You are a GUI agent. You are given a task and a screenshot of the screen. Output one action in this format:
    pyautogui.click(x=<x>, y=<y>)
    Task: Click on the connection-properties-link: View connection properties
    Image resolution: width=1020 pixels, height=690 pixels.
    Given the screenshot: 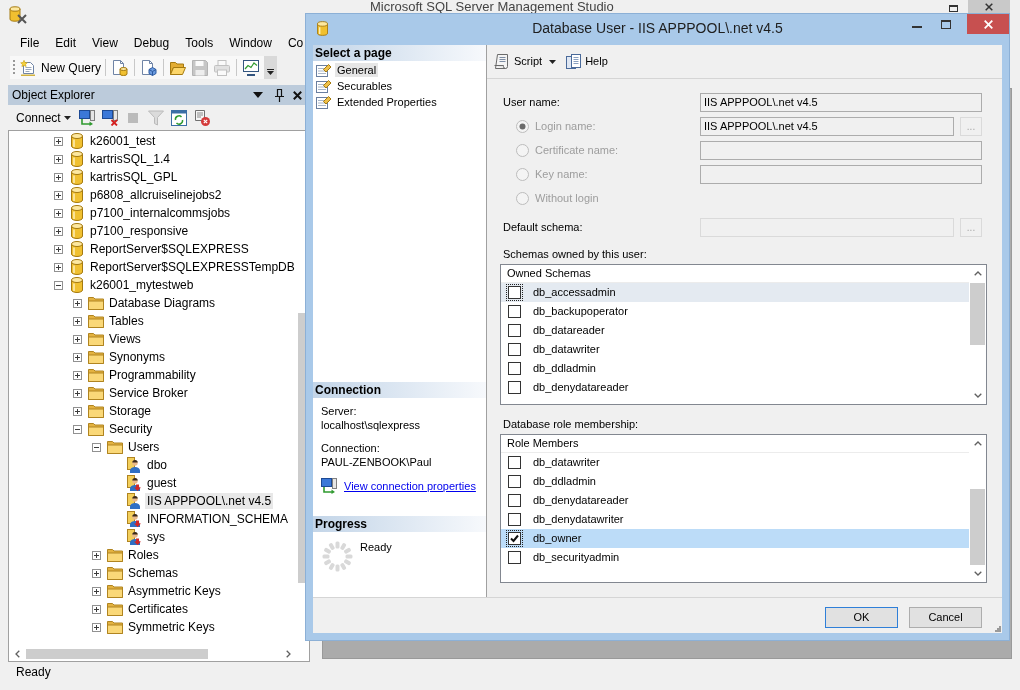 What is the action you would take?
    pyautogui.click(x=410, y=486)
    